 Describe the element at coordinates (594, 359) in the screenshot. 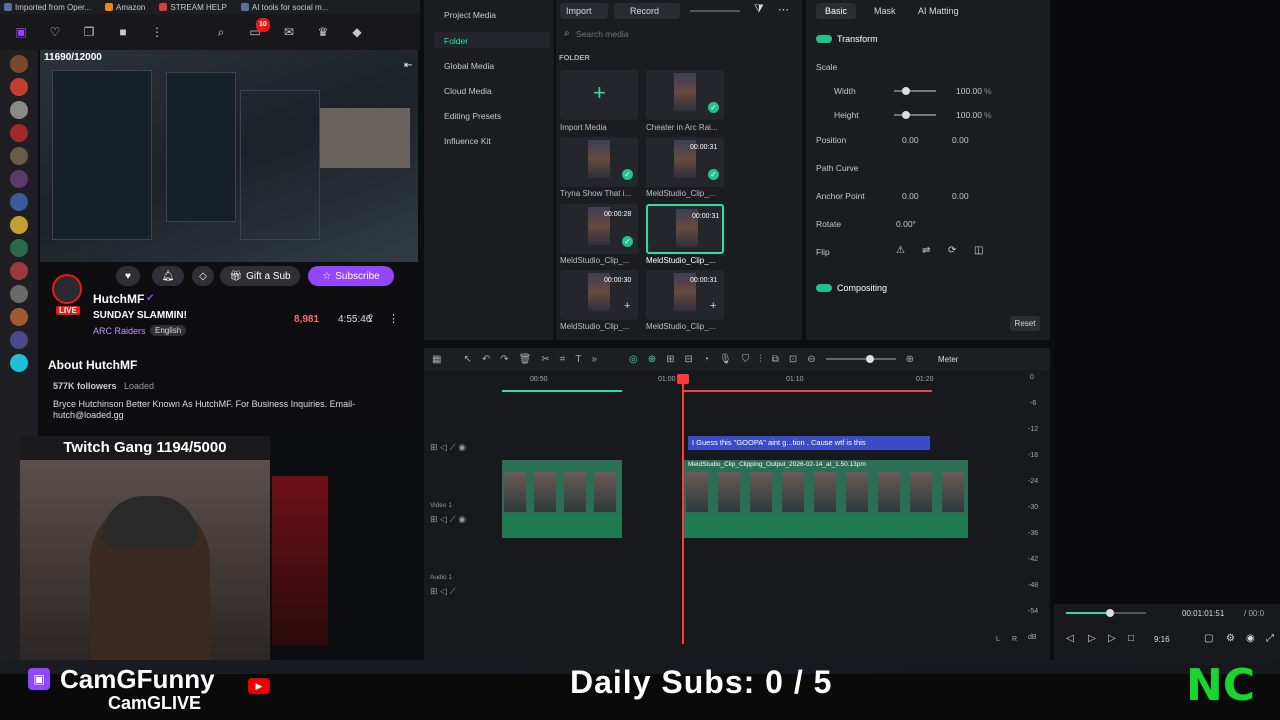

I see `more-tools-icon: »` at that location.